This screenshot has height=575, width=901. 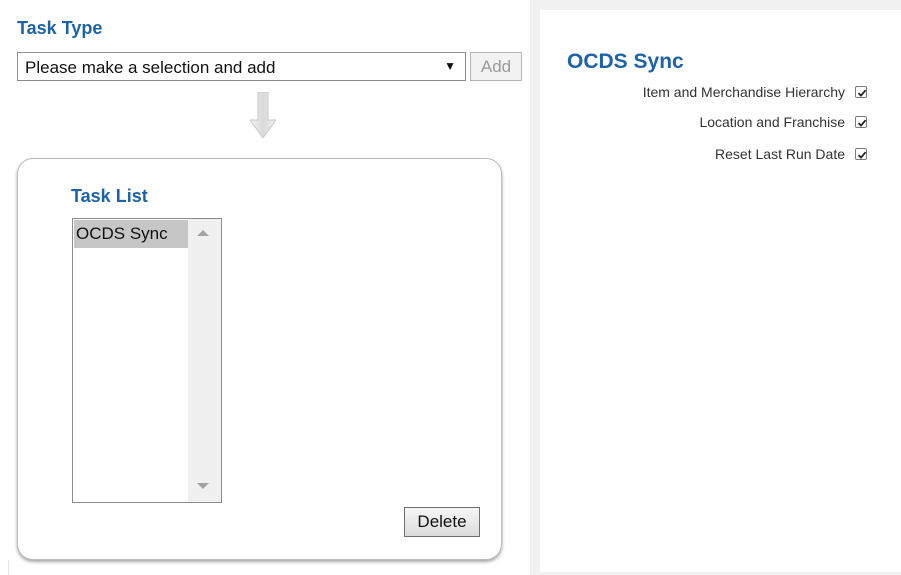 I want to click on reset-last-run-date-checkbox, so click(x=861, y=154).